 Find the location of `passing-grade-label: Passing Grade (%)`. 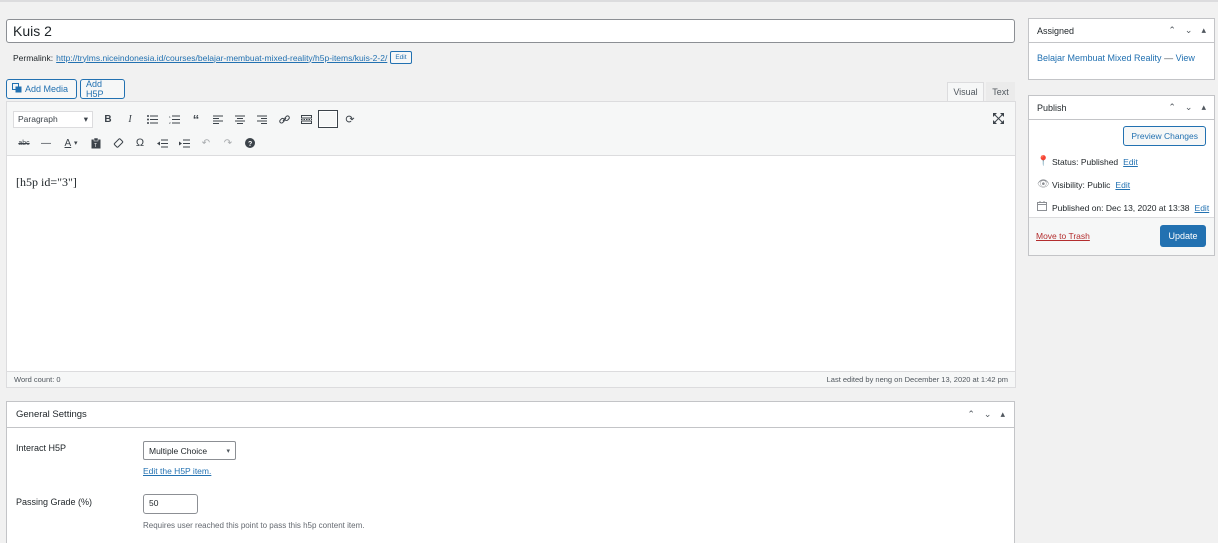

passing-grade-label: Passing Grade (%) is located at coordinates (54, 502).